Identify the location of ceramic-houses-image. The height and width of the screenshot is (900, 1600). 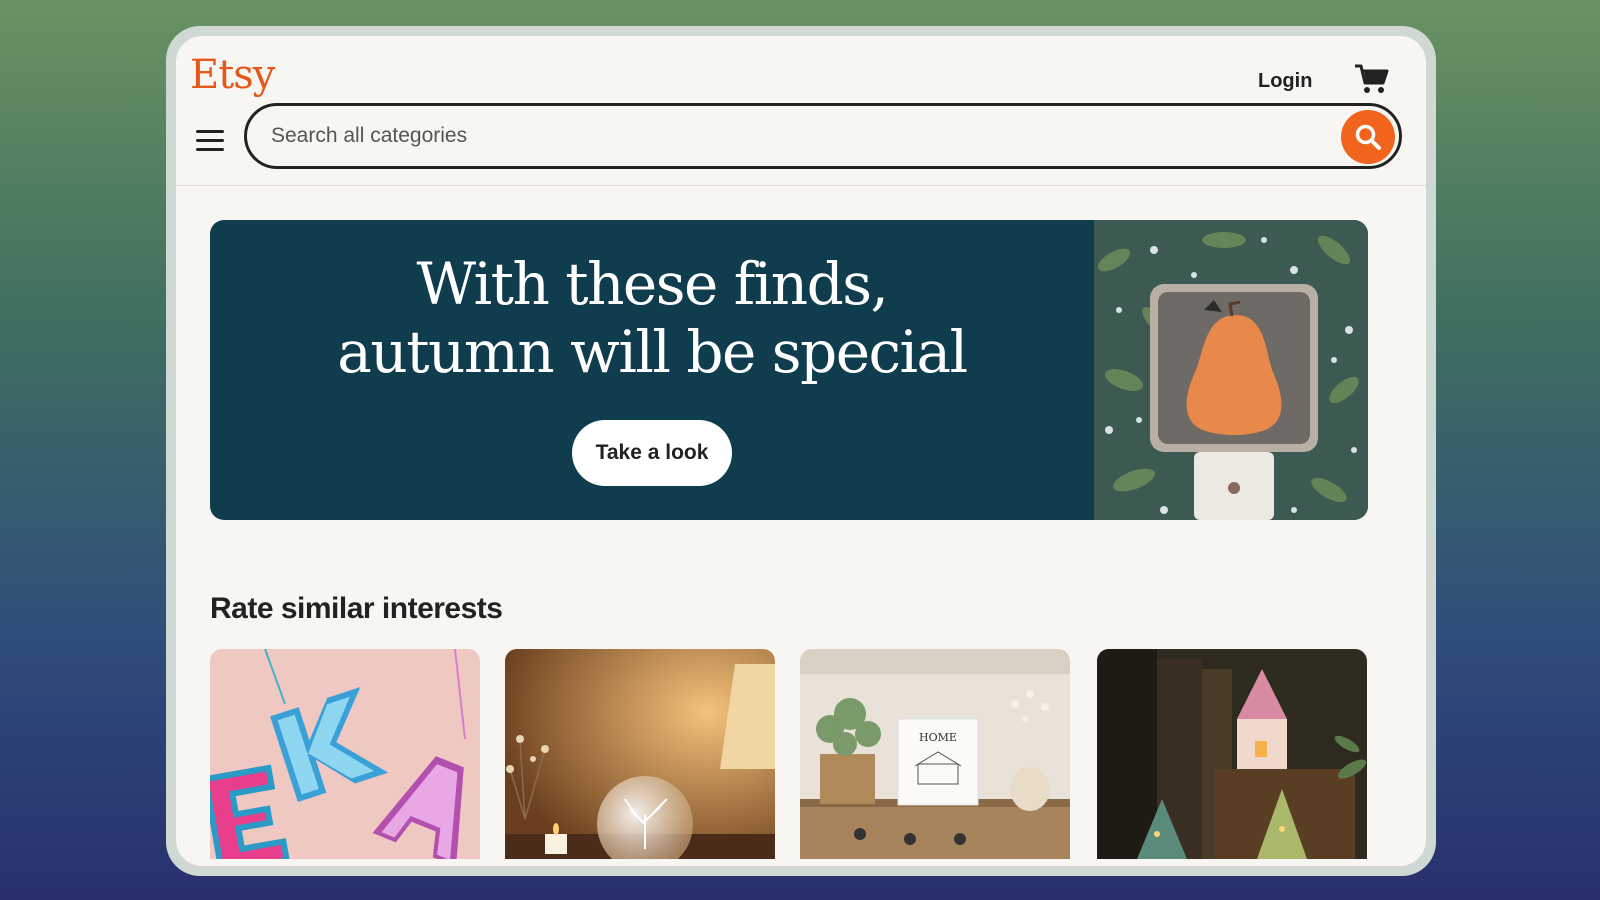
(1232, 754).